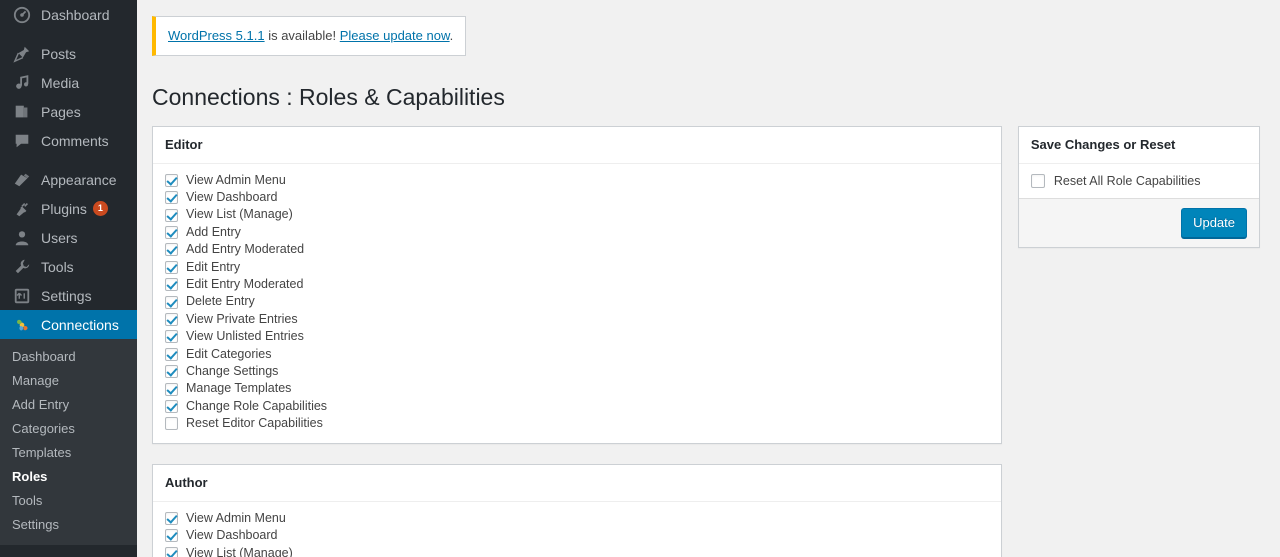  Describe the element at coordinates (64, 208) in the screenshot. I see `sidebar-label: Plugins` at that location.